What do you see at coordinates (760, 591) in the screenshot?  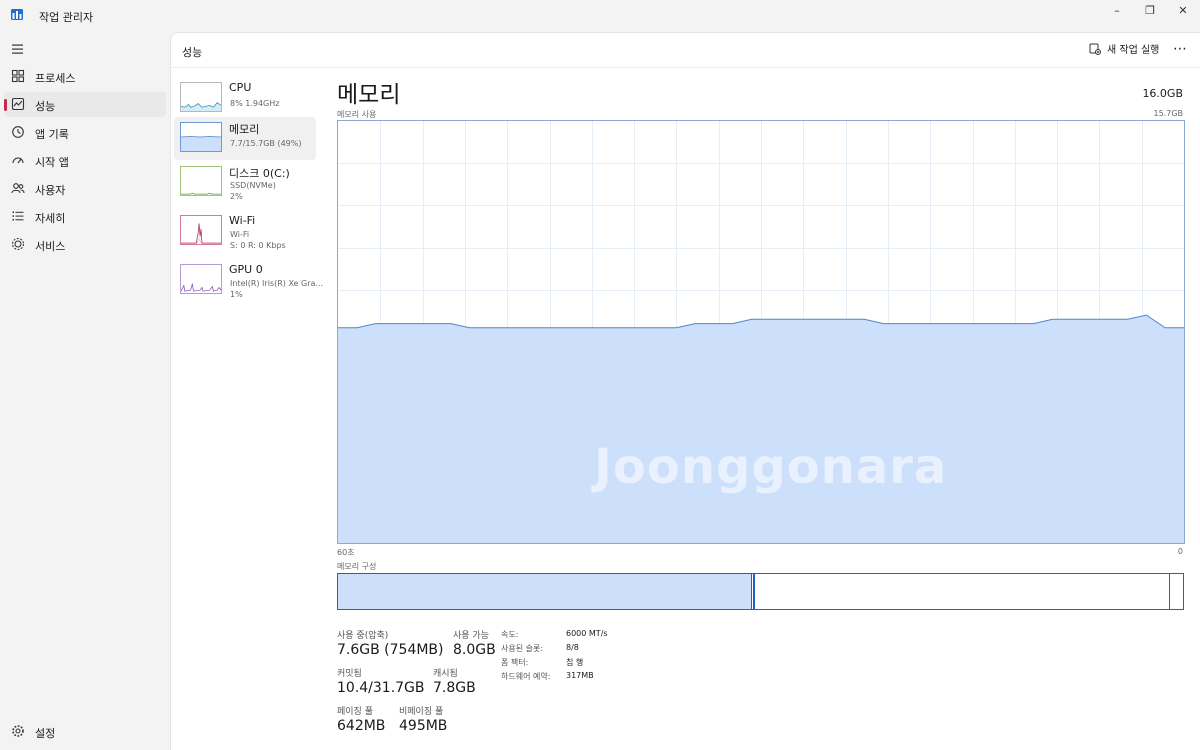 I see `memory-composition-bar` at bounding box center [760, 591].